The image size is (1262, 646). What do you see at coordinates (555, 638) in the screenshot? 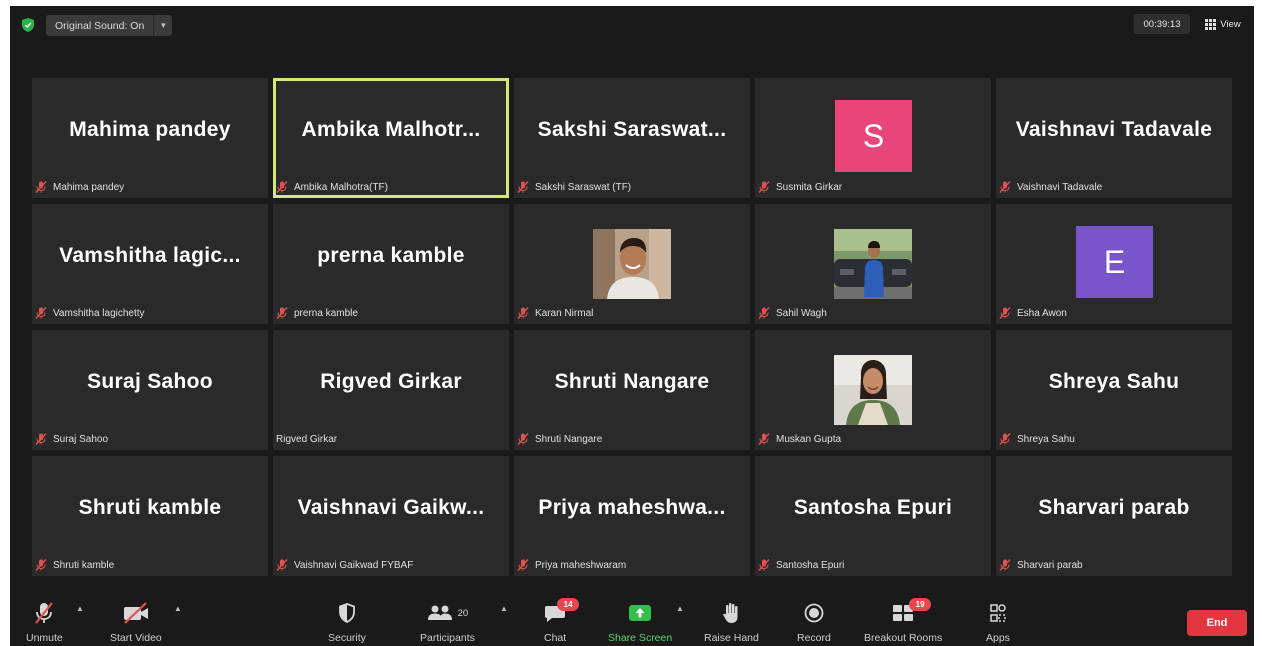
I see `chat-label: Chat` at bounding box center [555, 638].